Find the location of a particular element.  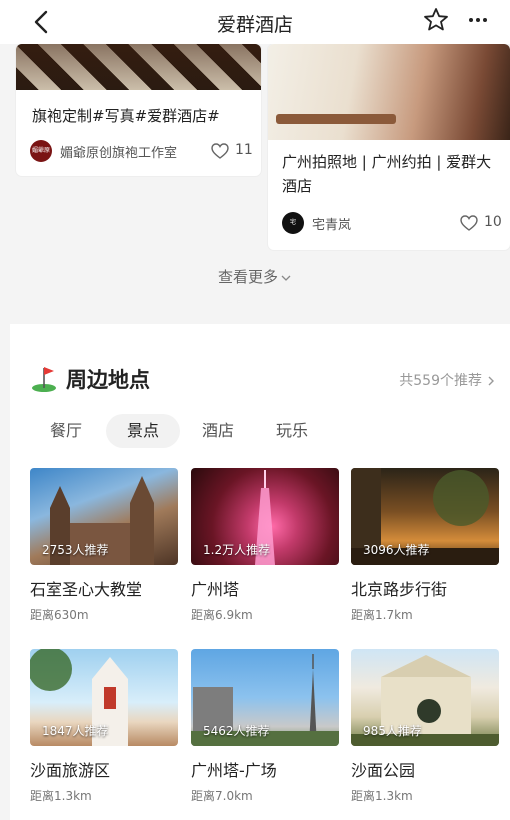

place-card: 1847人推荐 沙面旅游区 距离1.3km is located at coordinates (104, 729).